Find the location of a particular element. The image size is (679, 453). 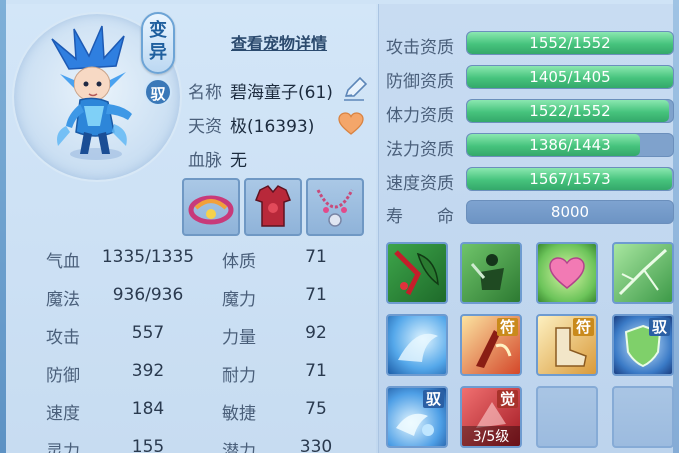

heart-aura-skill-icon is located at coordinates (567, 273).